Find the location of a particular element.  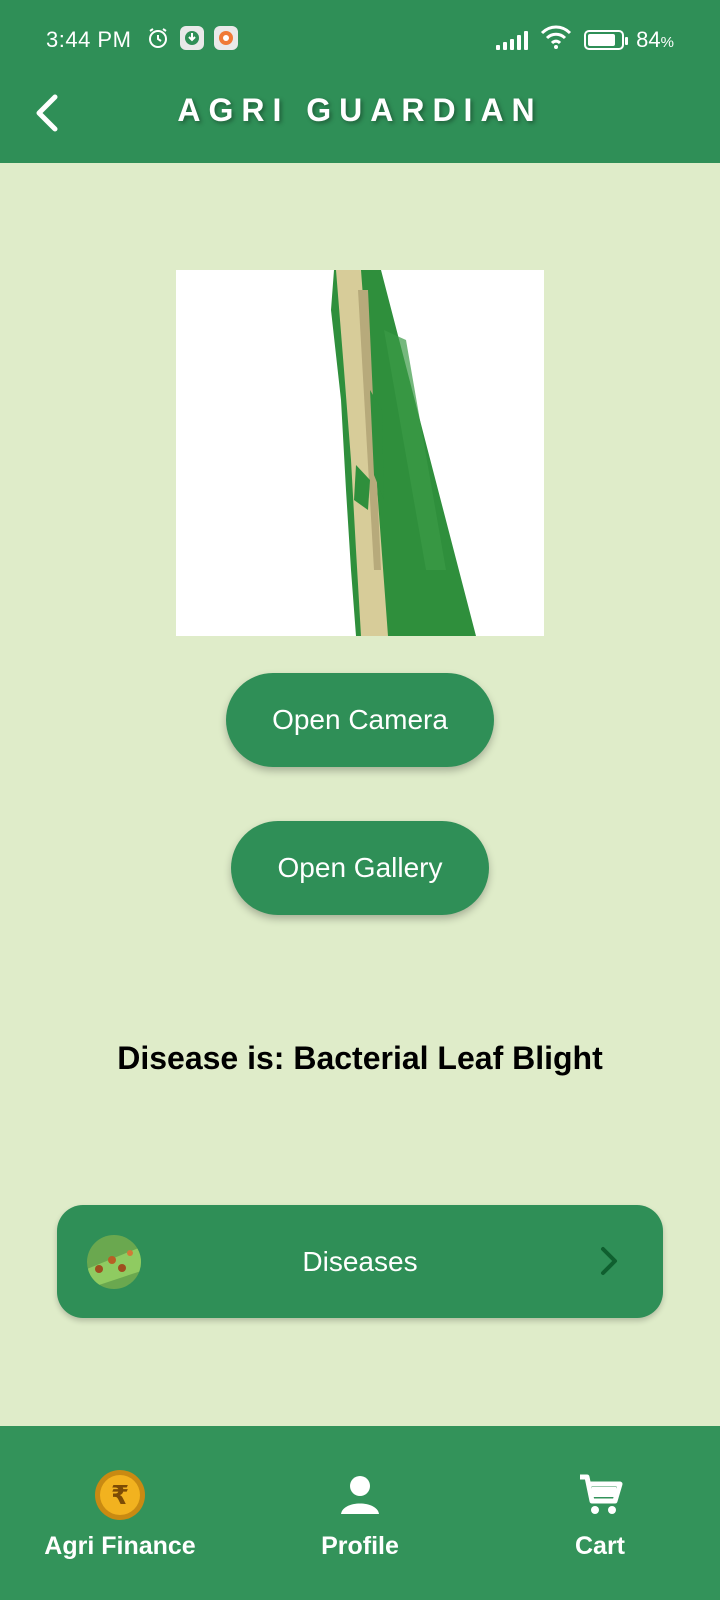

notification-icons is located at coordinates (192, 38).